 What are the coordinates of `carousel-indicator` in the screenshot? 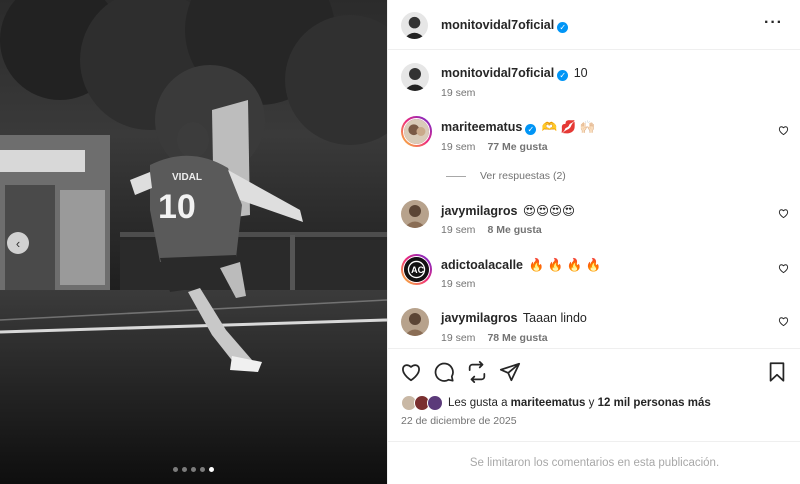 It's located at (193, 469).